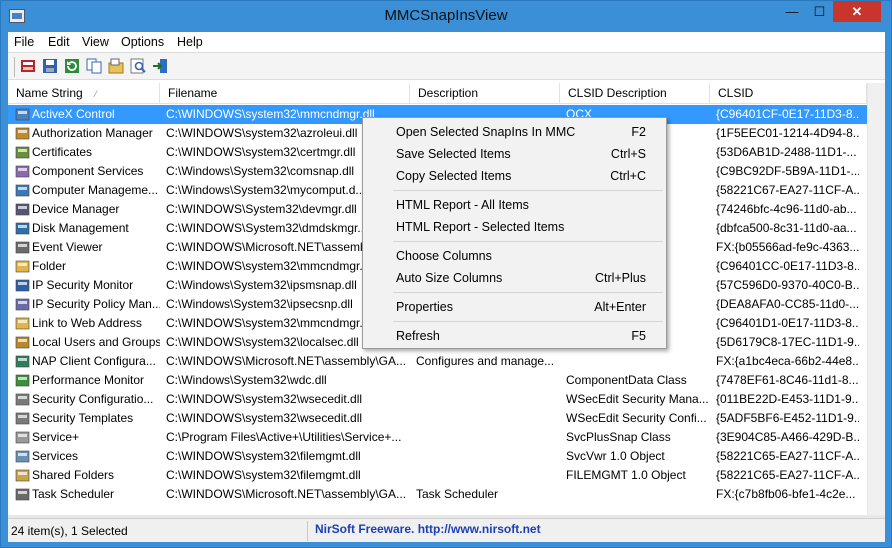 The height and width of the screenshot is (548, 892). Describe the element at coordinates (285, 93) in the screenshot. I see `column-header-filename: Filename` at that location.